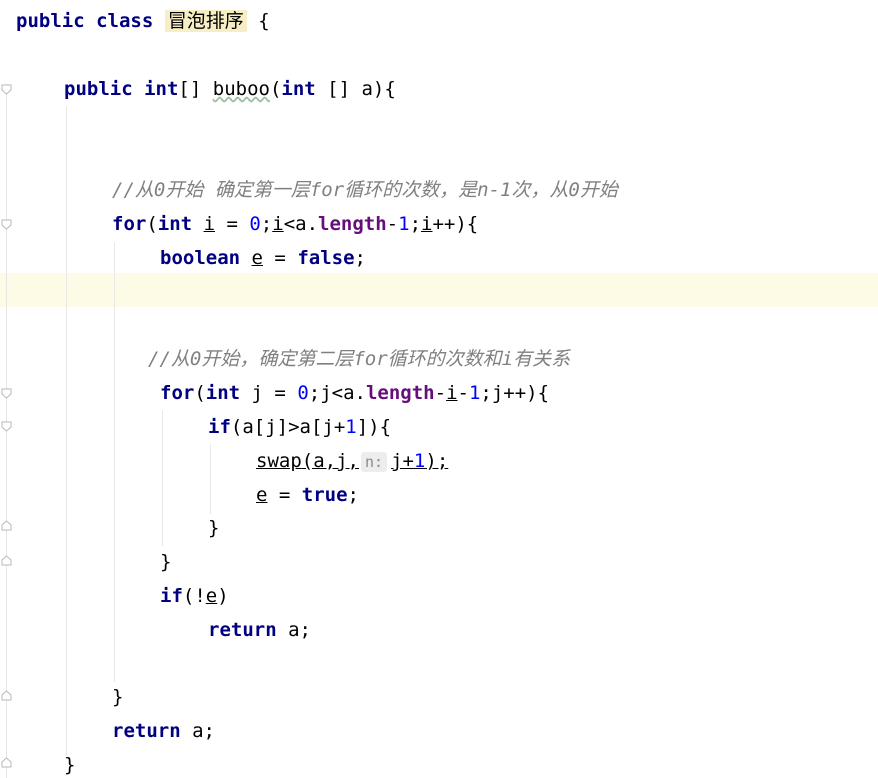 This screenshot has height=778, width=878. Describe the element at coordinates (299, 427) in the screenshot. I see `code-line-if-compare: if(a[j]>a[j+1]){` at that location.